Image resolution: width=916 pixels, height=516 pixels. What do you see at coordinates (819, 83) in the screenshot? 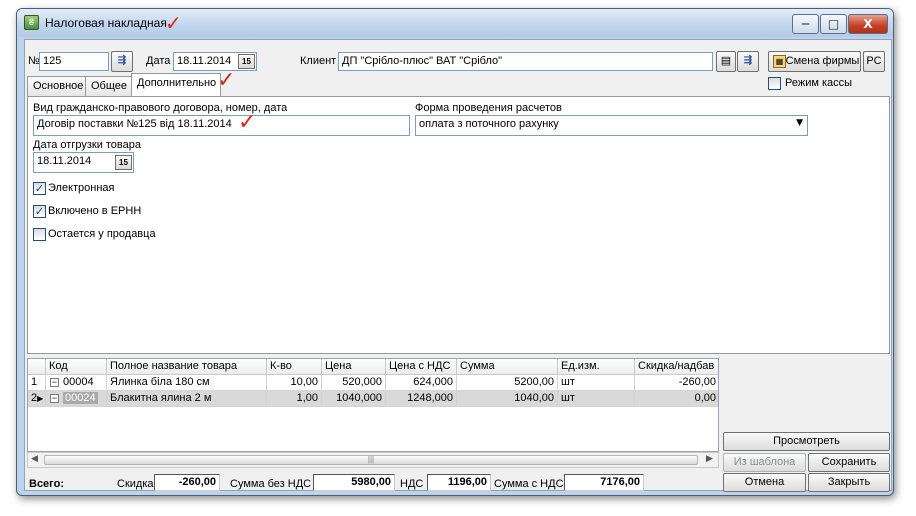
I see `cash-mode-label: Режим кассы` at bounding box center [819, 83].